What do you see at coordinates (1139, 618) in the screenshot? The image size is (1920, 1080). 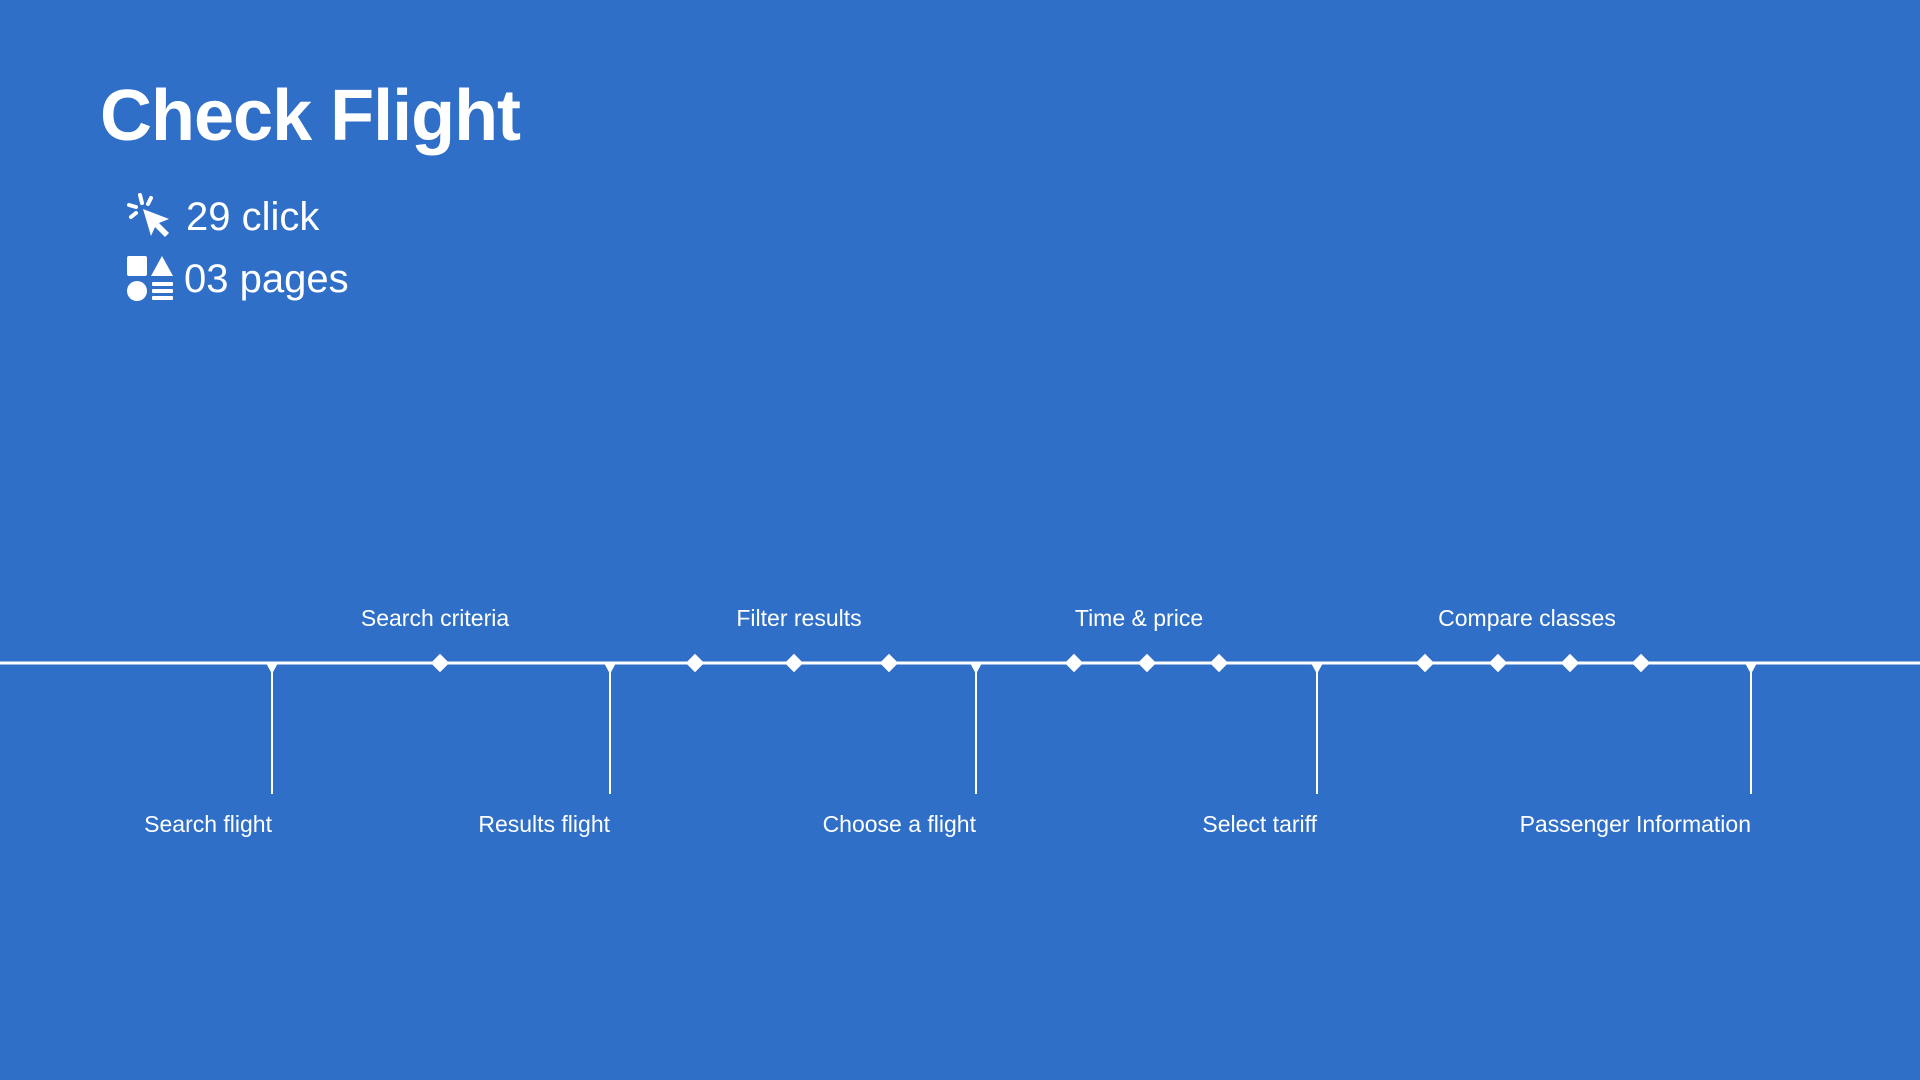 I see `interaction-label: Time & price` at bounding box center [1139, 618].